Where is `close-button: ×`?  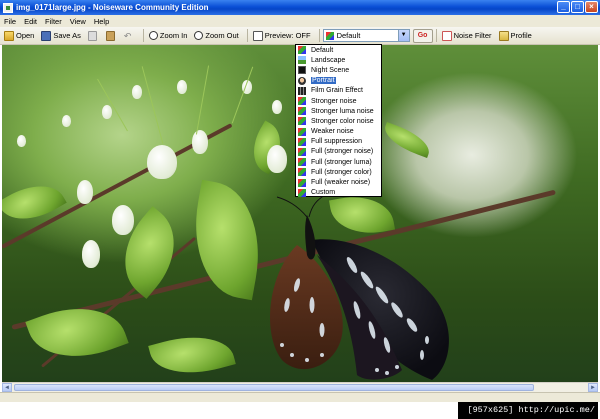
close-button: × is located at coordinates (591, 7).